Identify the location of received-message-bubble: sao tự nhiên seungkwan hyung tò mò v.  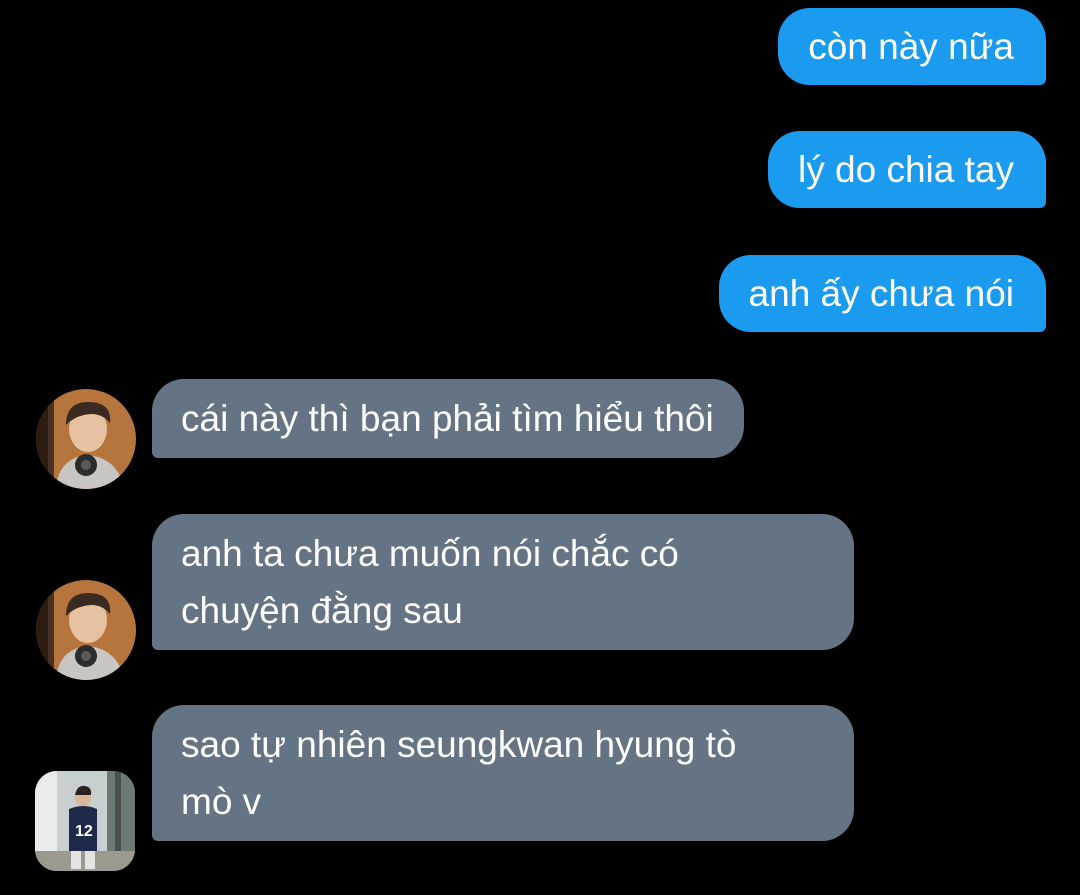
(503, 773).